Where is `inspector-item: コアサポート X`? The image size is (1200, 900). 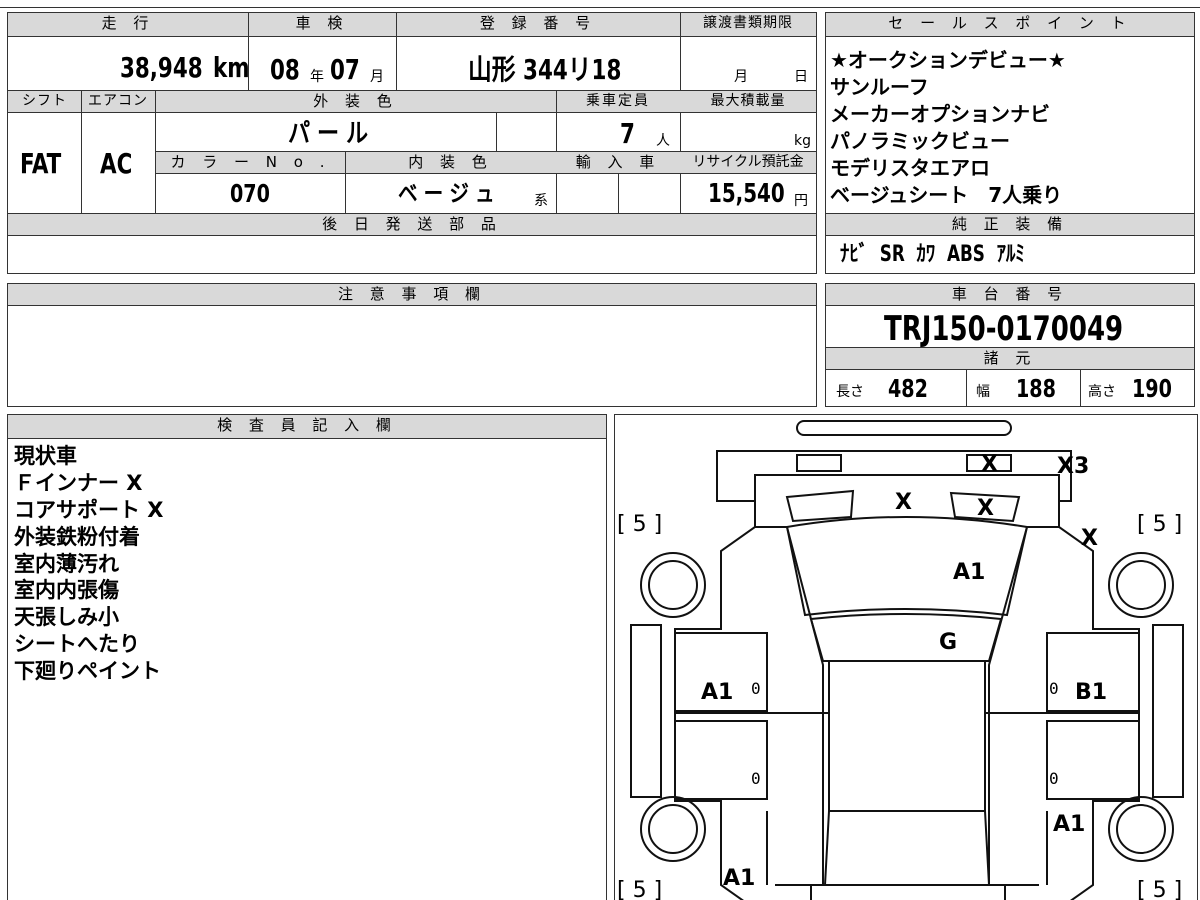 inspector-item: コアサポート X is located at coordinates (89, 510).